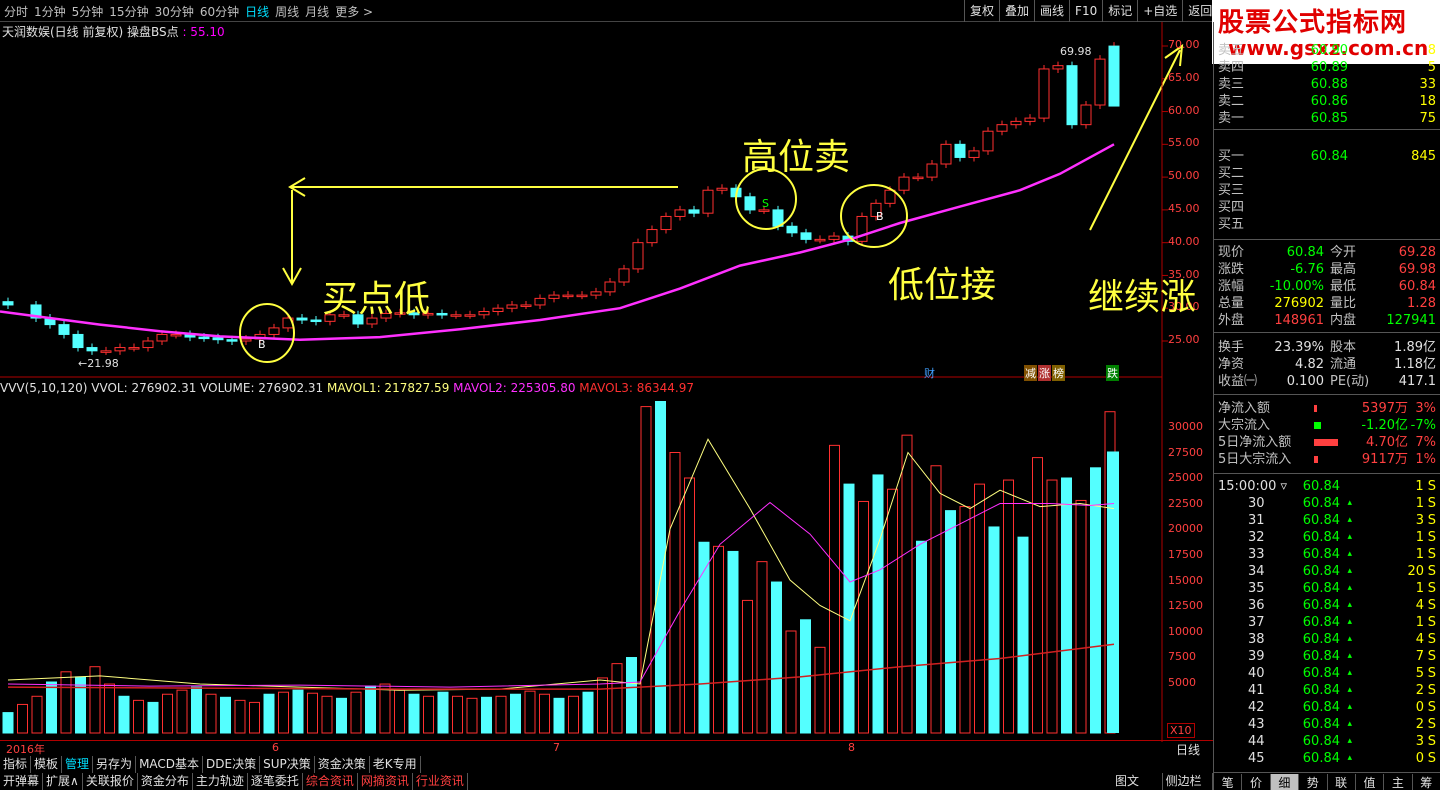 Image resolution: width=1440 pixels, height=790 pixels. I want to click on stock-title: 天润数娱(日线 前复权) 操盘BS点, so click(92, 32).